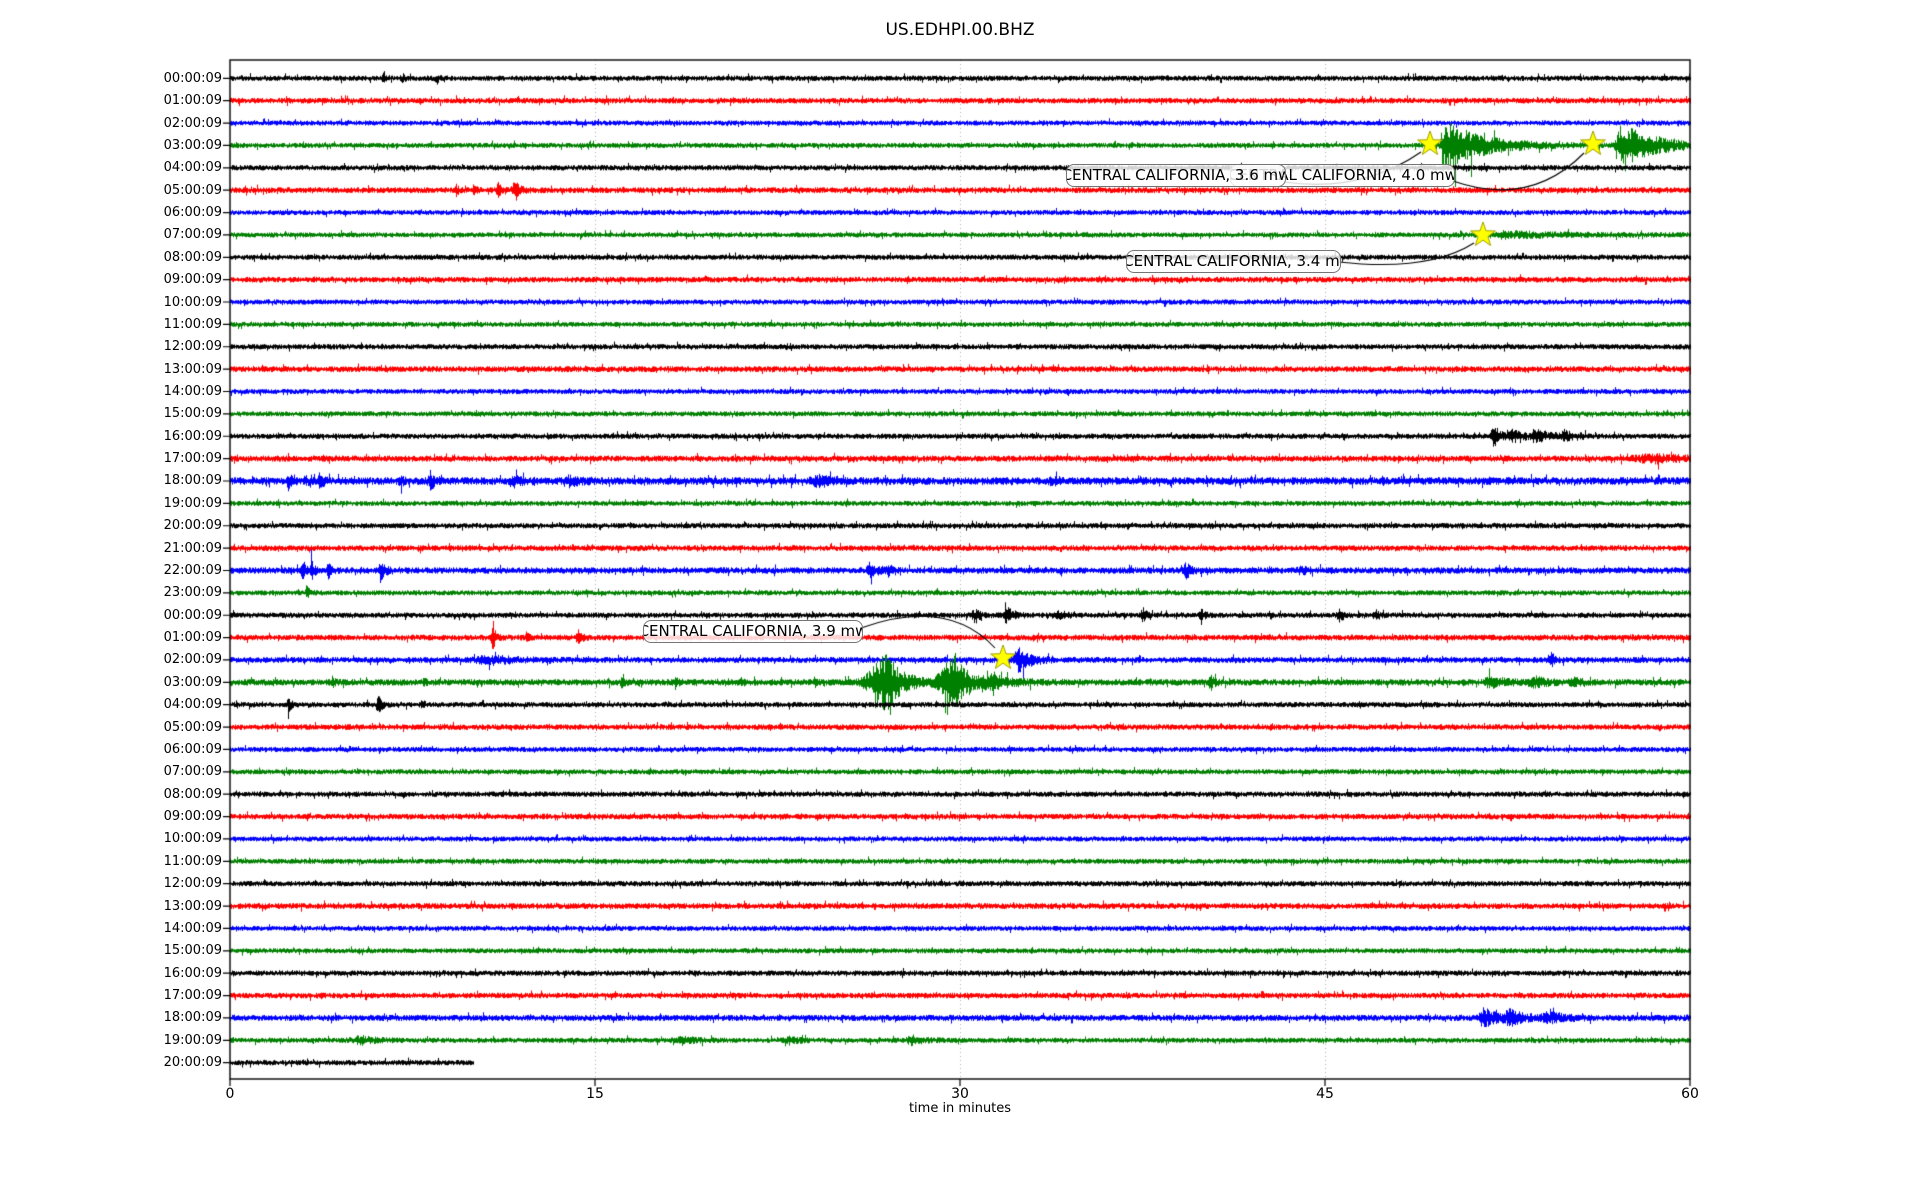 Image resolution: width=1920 pixels, height=1200 pixels. I want to click on figure-title: US.EDHPI.00.BHZ, so click(960, 30).